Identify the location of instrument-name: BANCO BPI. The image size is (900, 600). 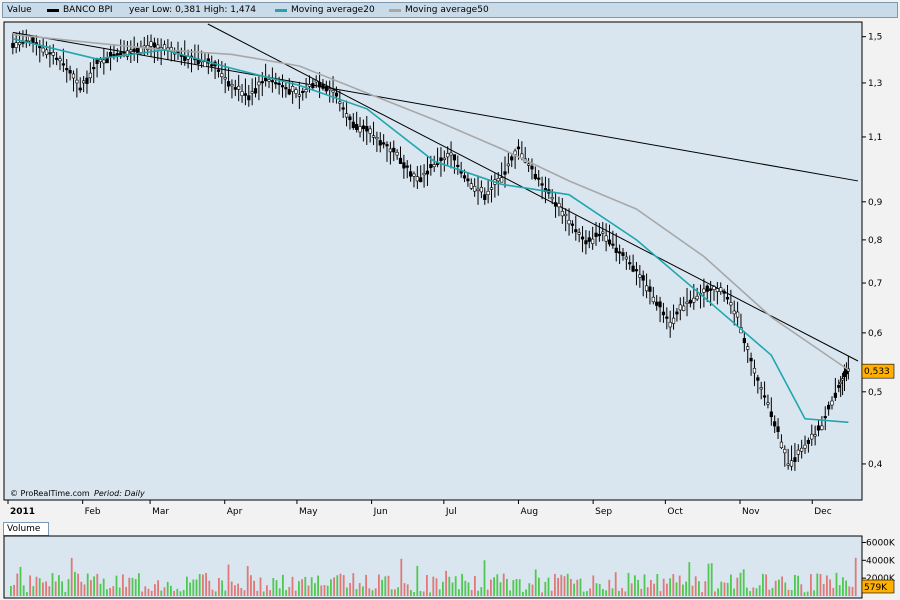
(88, 10).